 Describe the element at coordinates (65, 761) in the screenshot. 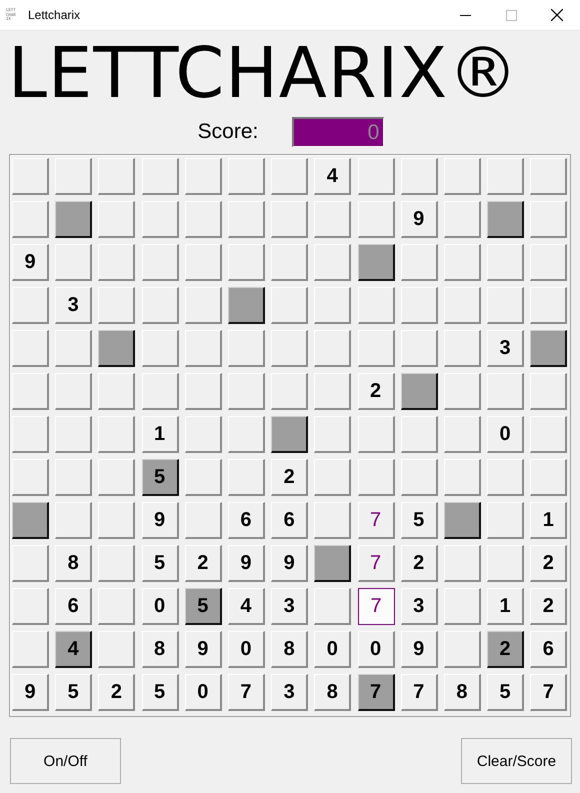

I see `power-button: On/Off` at that location.